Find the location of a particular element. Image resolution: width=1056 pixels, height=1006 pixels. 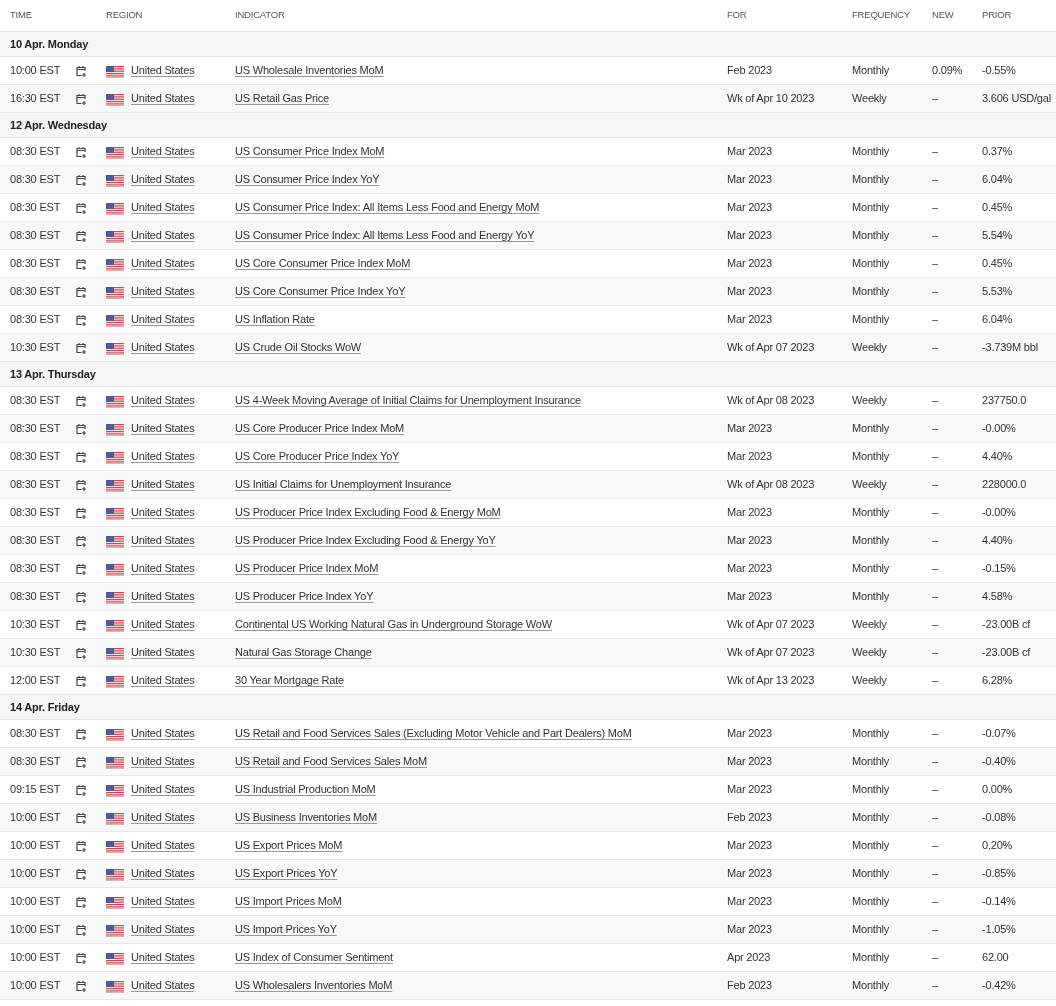

indicator-link: US Retail Gas Price is located at coordinates (282, 98).